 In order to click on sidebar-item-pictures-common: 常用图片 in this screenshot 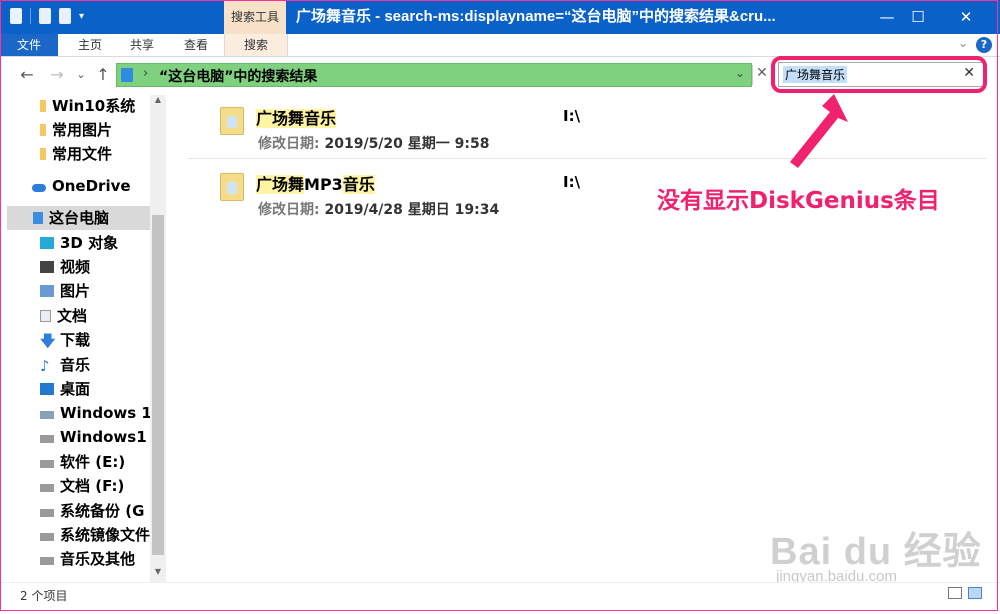, I will do `click(103, 130)`.